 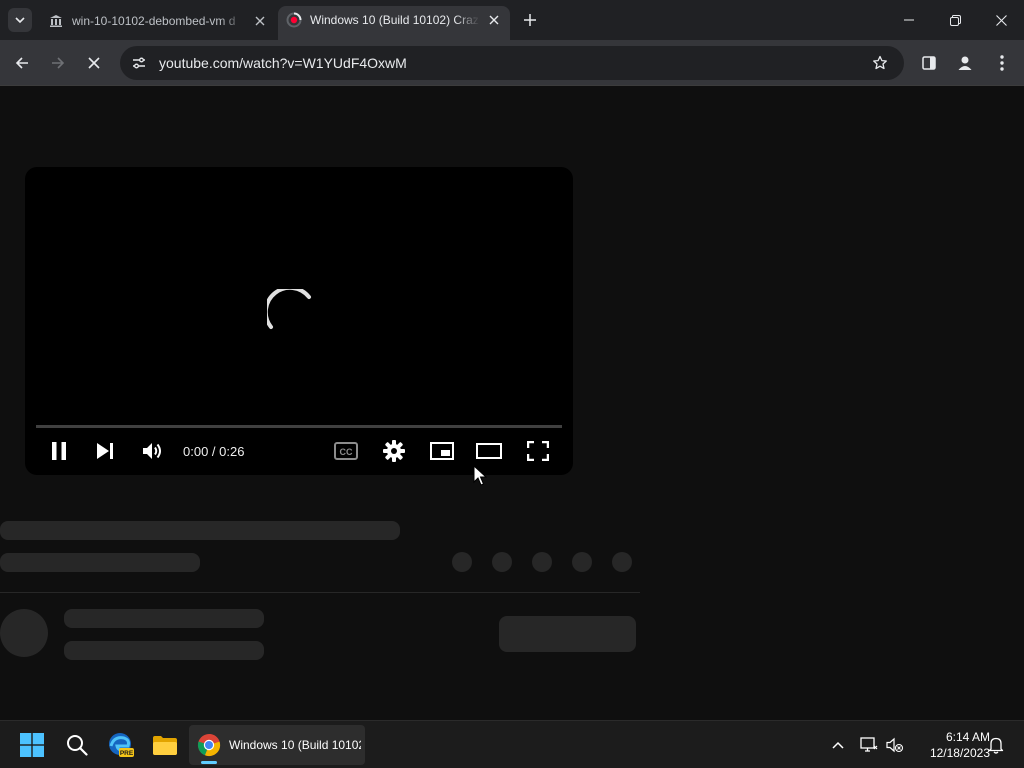 I want to click on start-button, so click(x=32, y=745).